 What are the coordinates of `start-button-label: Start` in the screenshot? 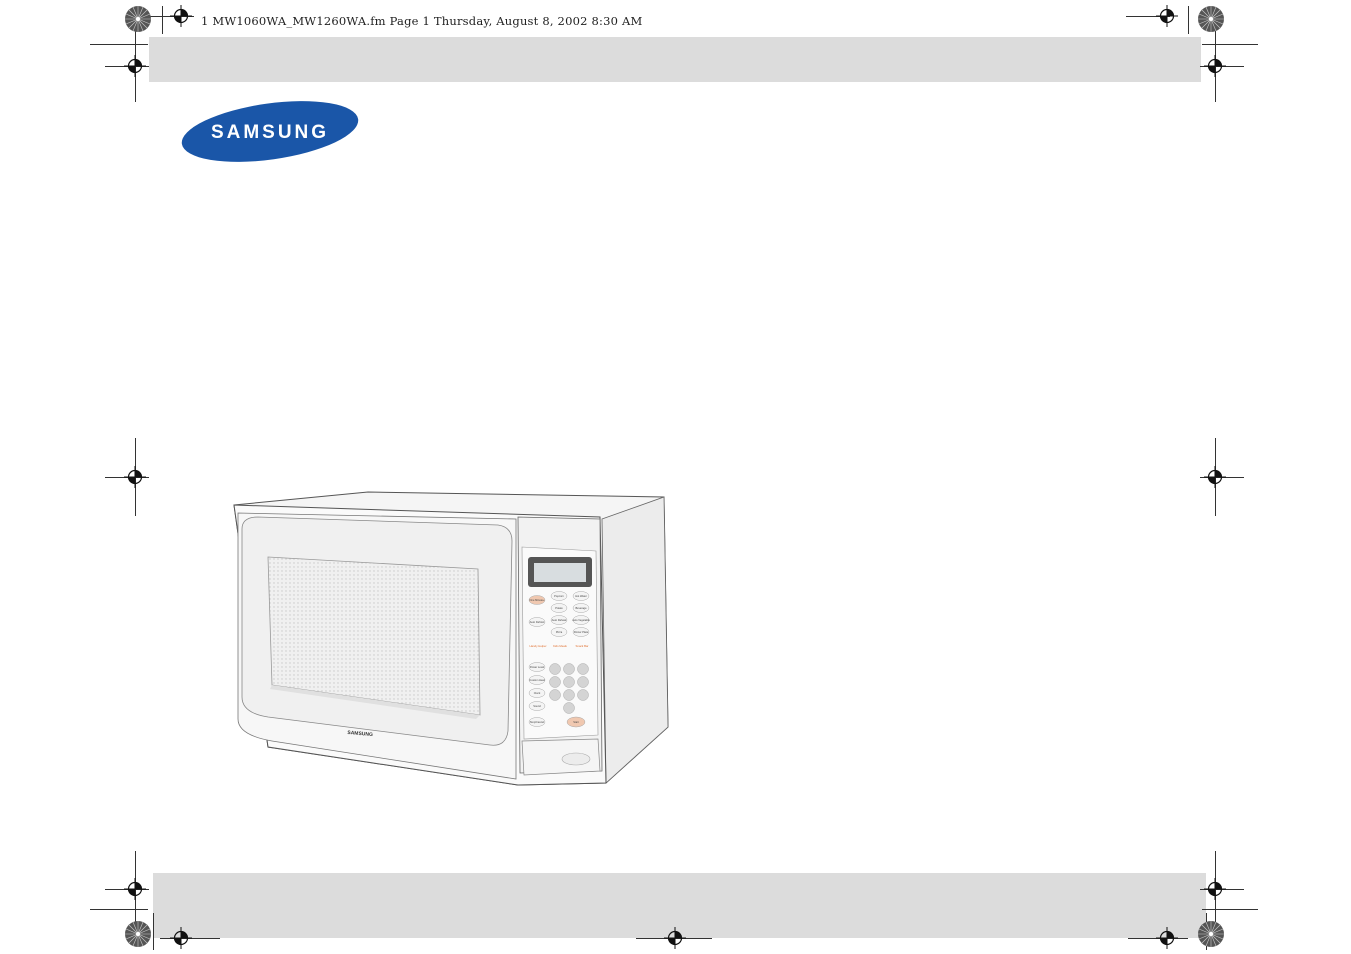 It's located at (576, 722).